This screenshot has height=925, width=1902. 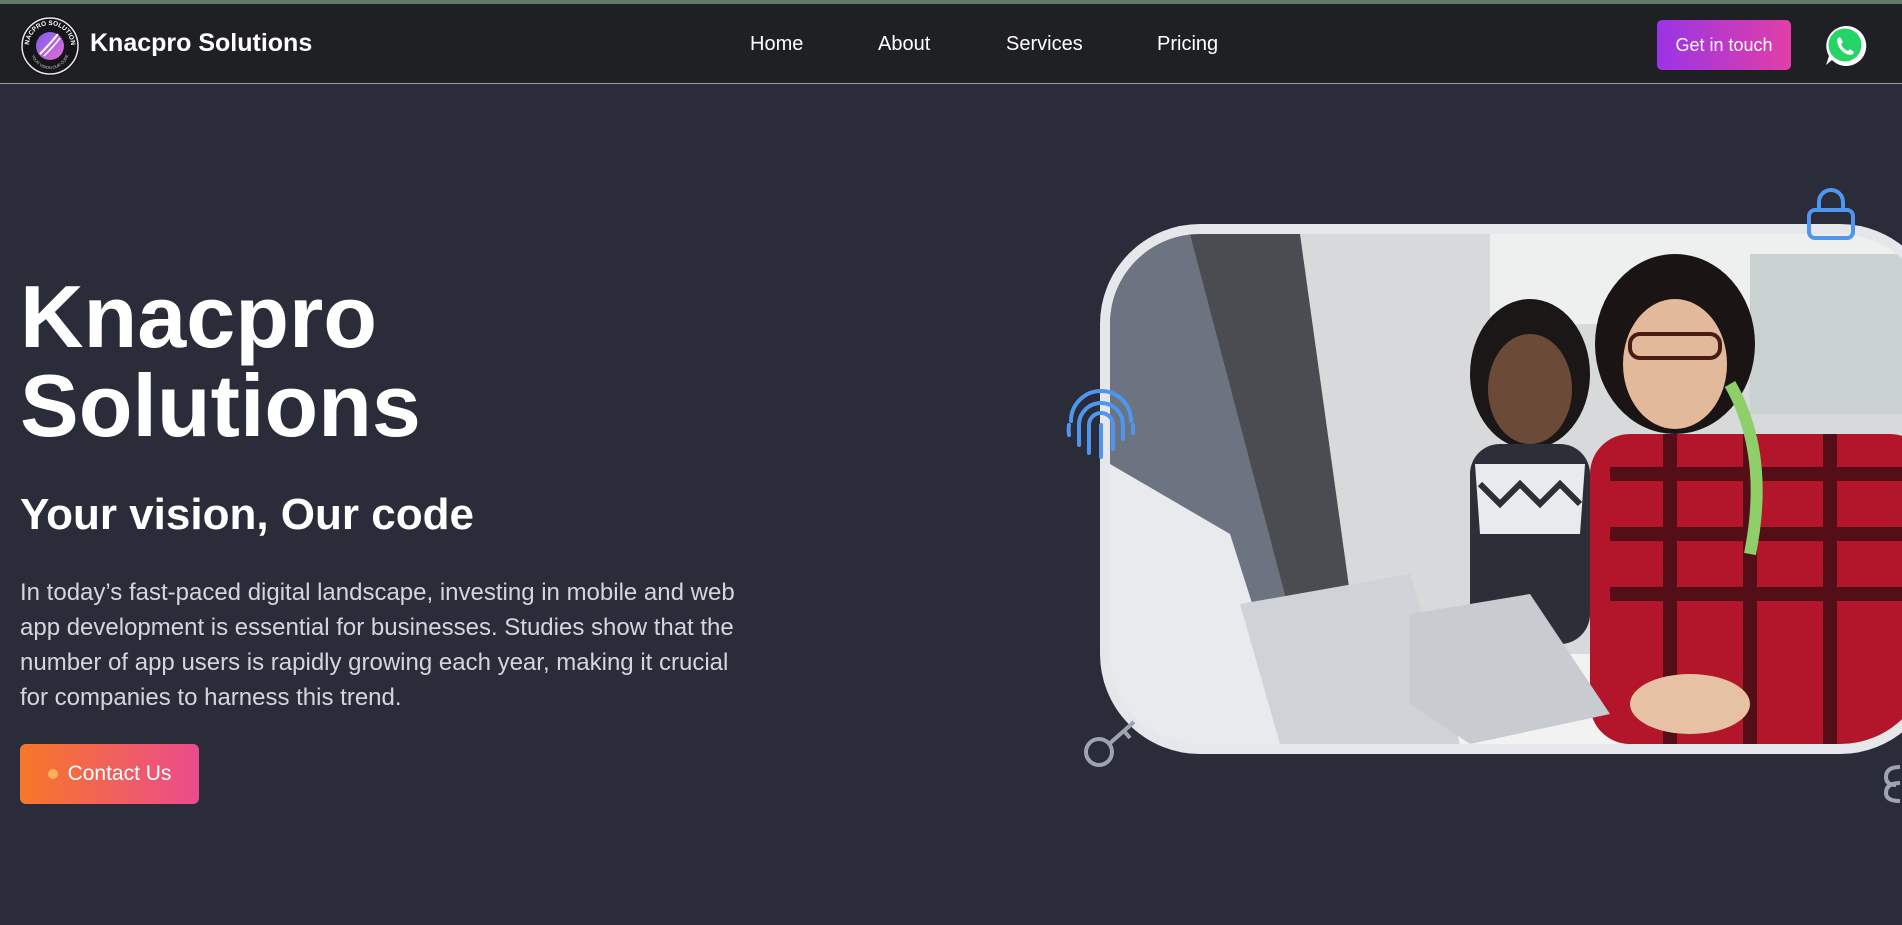 I want to click on nav-link-pricing: Pricing, so click(x=1187, y=44).